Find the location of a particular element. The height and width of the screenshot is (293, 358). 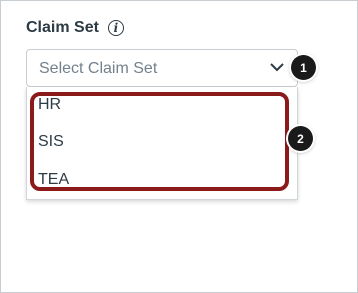

callout-badge-2: 2 is located at coordinates (300, 138).